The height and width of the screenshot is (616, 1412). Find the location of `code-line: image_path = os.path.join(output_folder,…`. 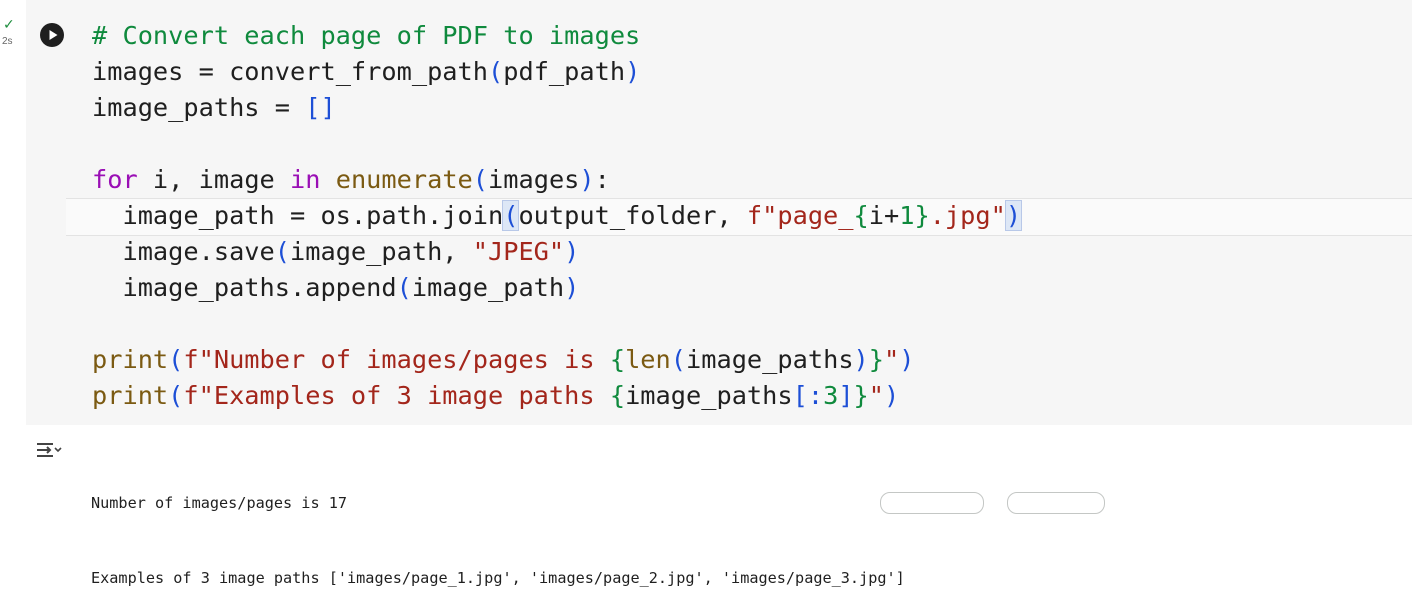

code-line: image_path = os.path.join(output_folder,… is located at coordinates (557, 216).